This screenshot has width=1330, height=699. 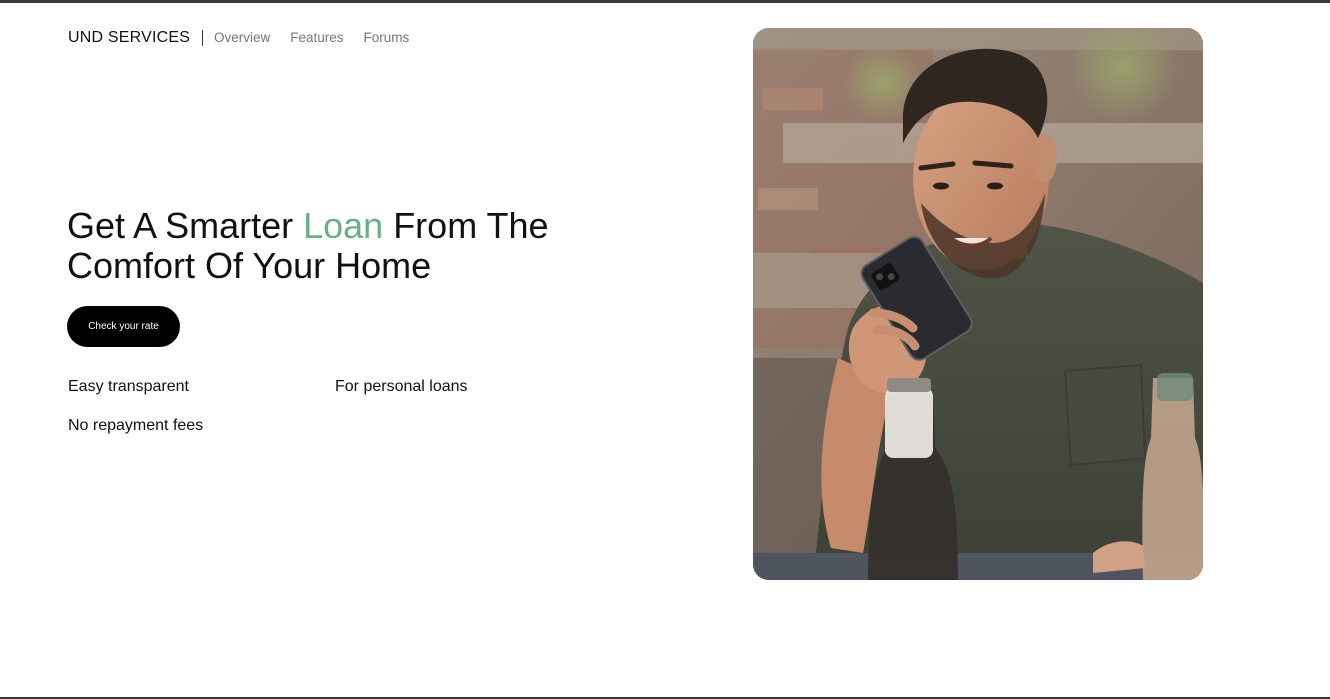 I want to click on hero-title-start: Get A Smarter, so click(x=185, y=225).